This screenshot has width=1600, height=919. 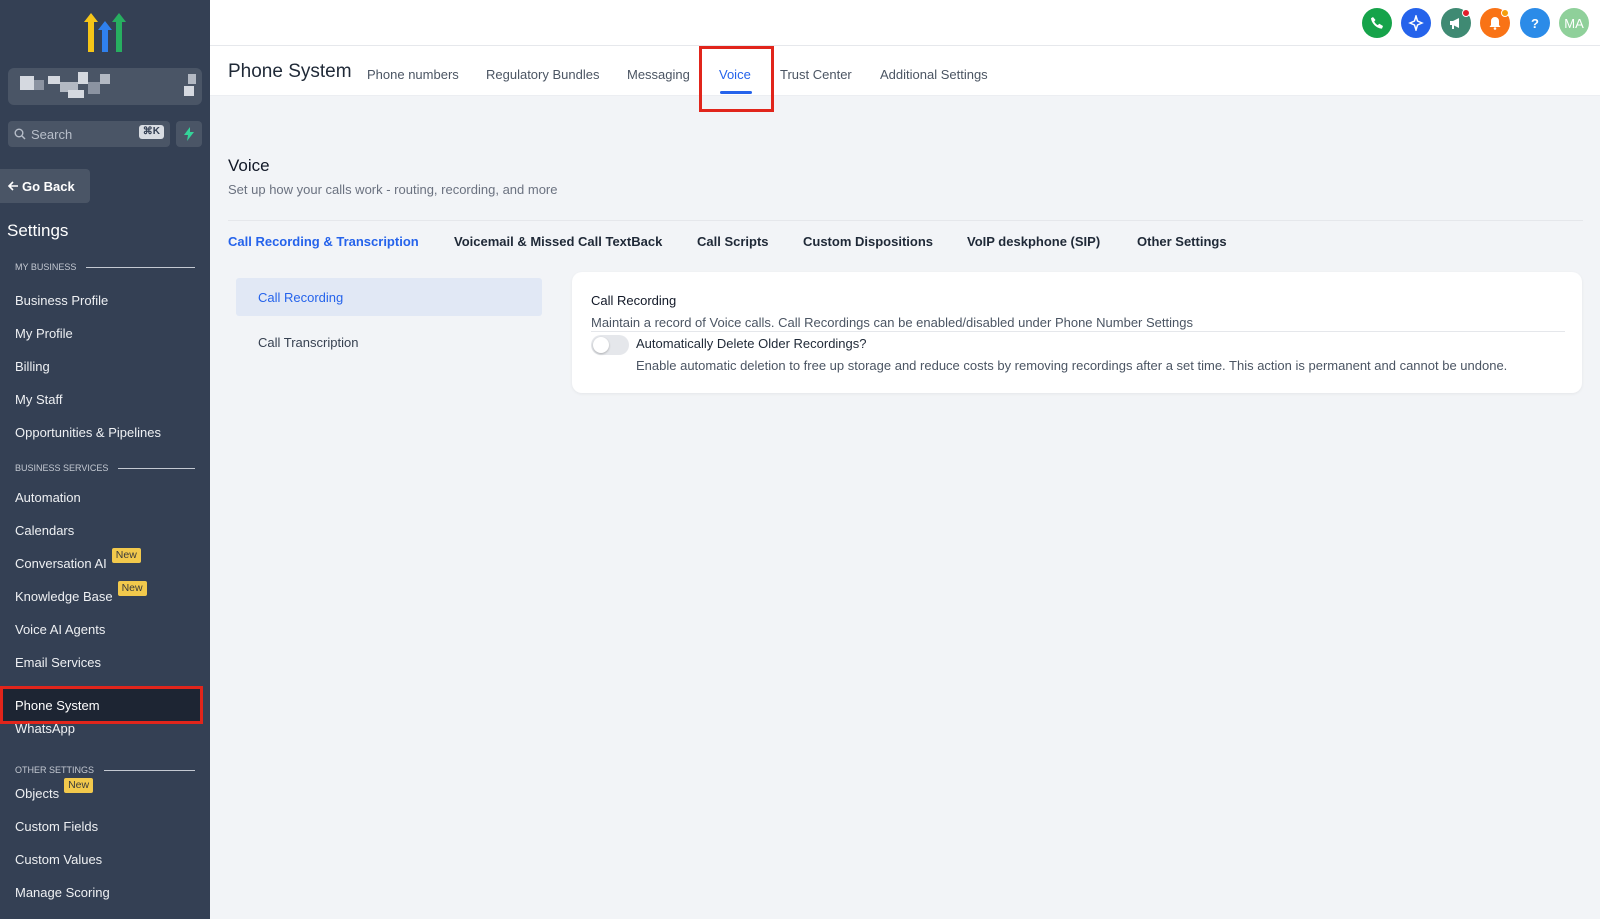 I want to click on section-header-business-services: BUSINESS SERVICES, so click(x=105, y=468).